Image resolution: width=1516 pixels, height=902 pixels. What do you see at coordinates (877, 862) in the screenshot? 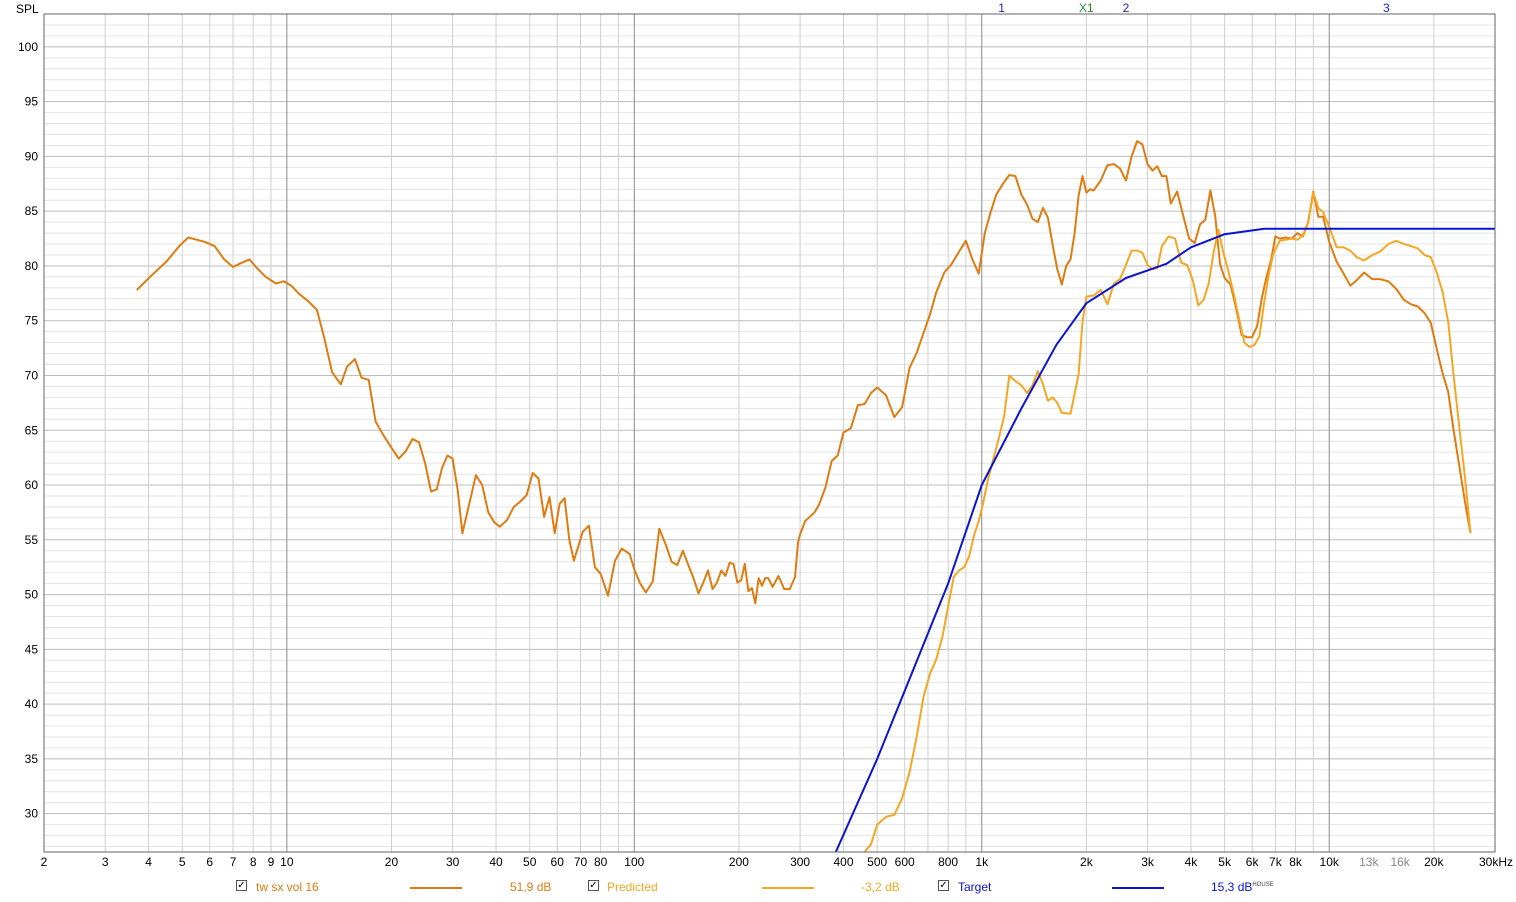
I see `x-tick-label: 500` at bounding box center [877, 862].